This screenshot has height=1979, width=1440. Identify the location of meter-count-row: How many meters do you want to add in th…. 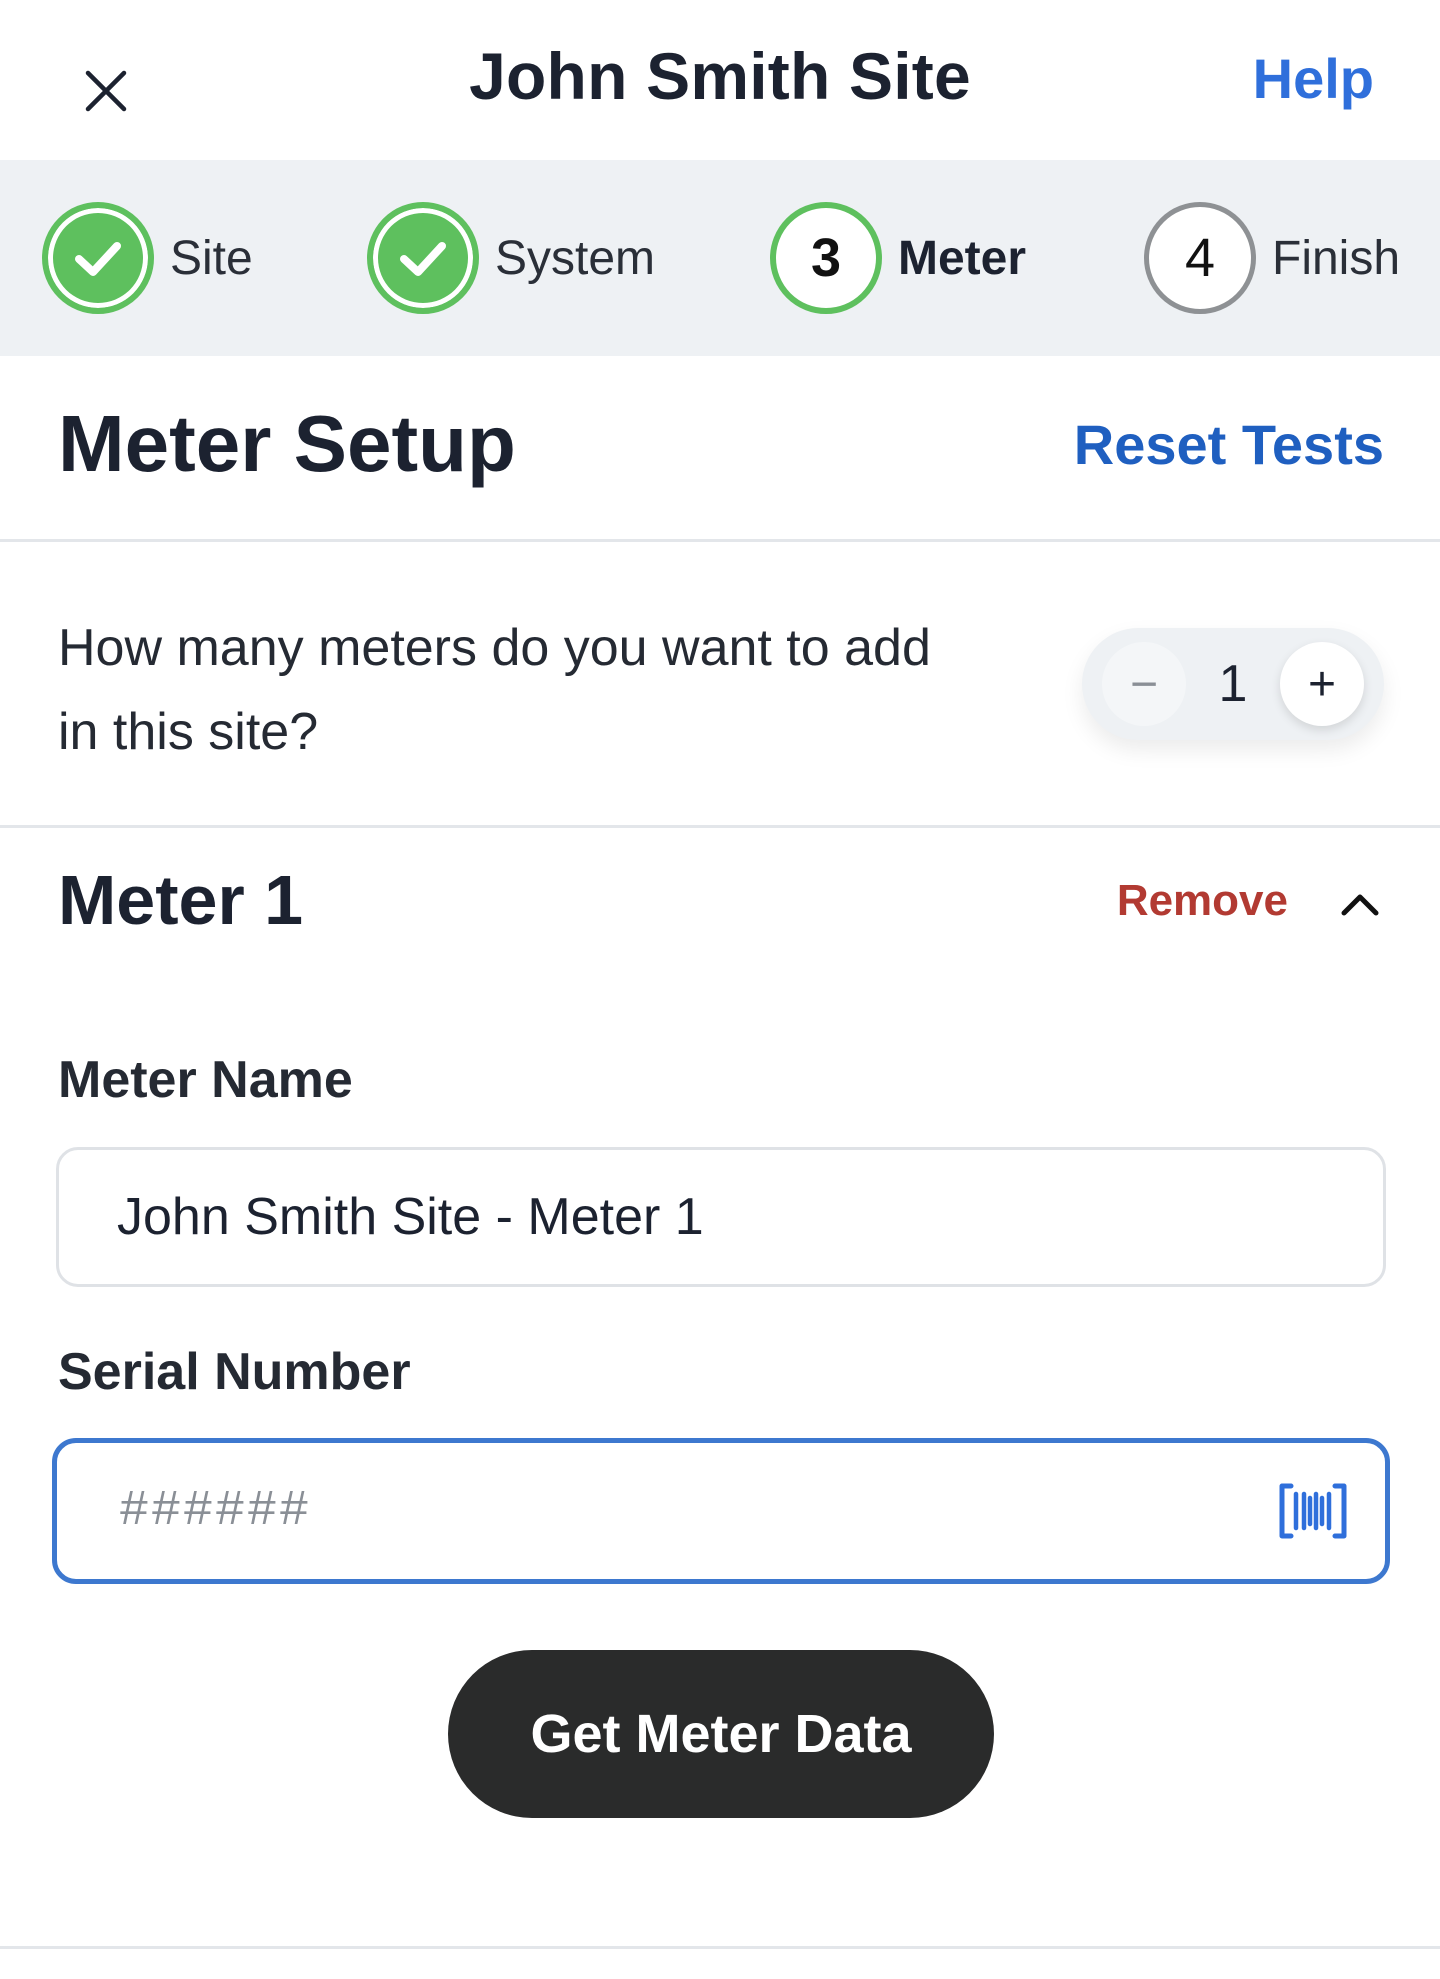
(720, 685).